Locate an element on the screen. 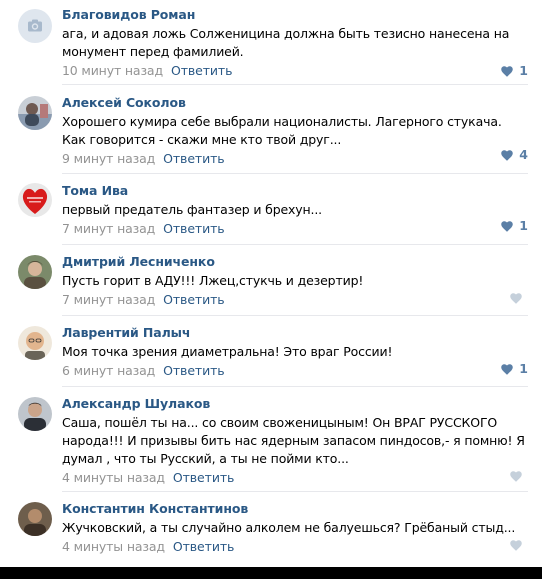 The image size is (542, 579). avatar-toma-iva is located at coordinates (35, 200).